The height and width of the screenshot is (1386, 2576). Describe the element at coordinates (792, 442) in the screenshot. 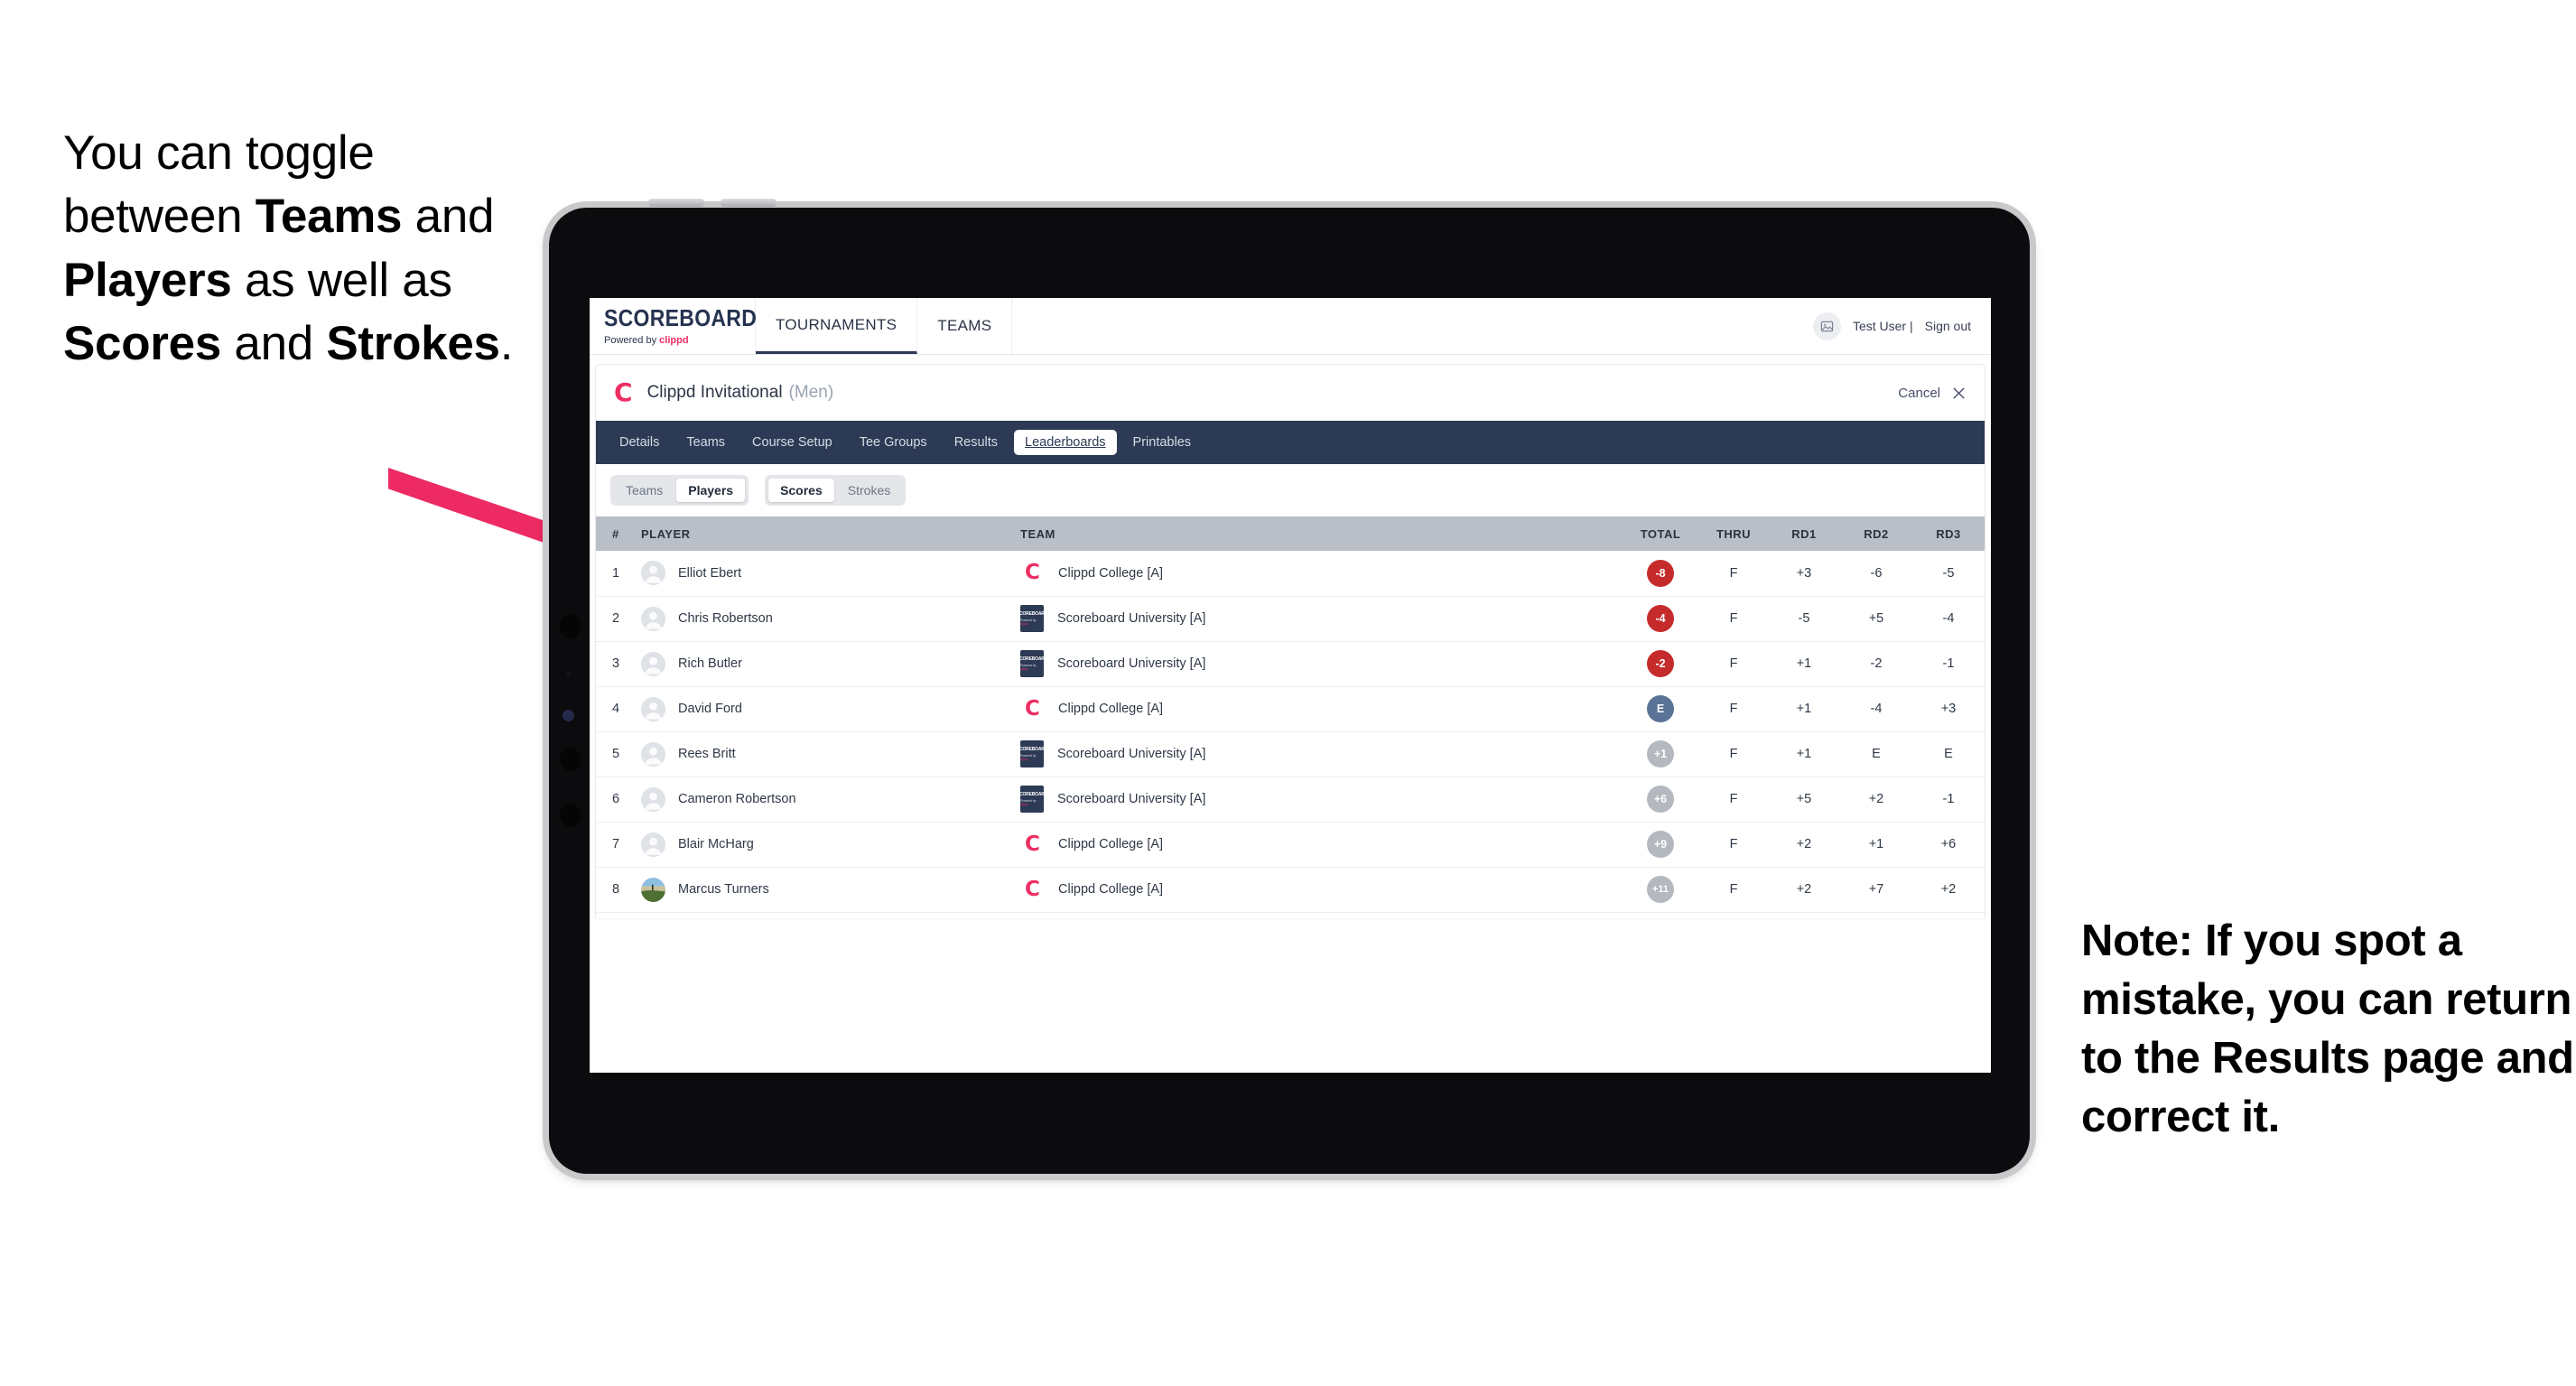

I see `section-tab-course-setup: Course Setup` at that location.